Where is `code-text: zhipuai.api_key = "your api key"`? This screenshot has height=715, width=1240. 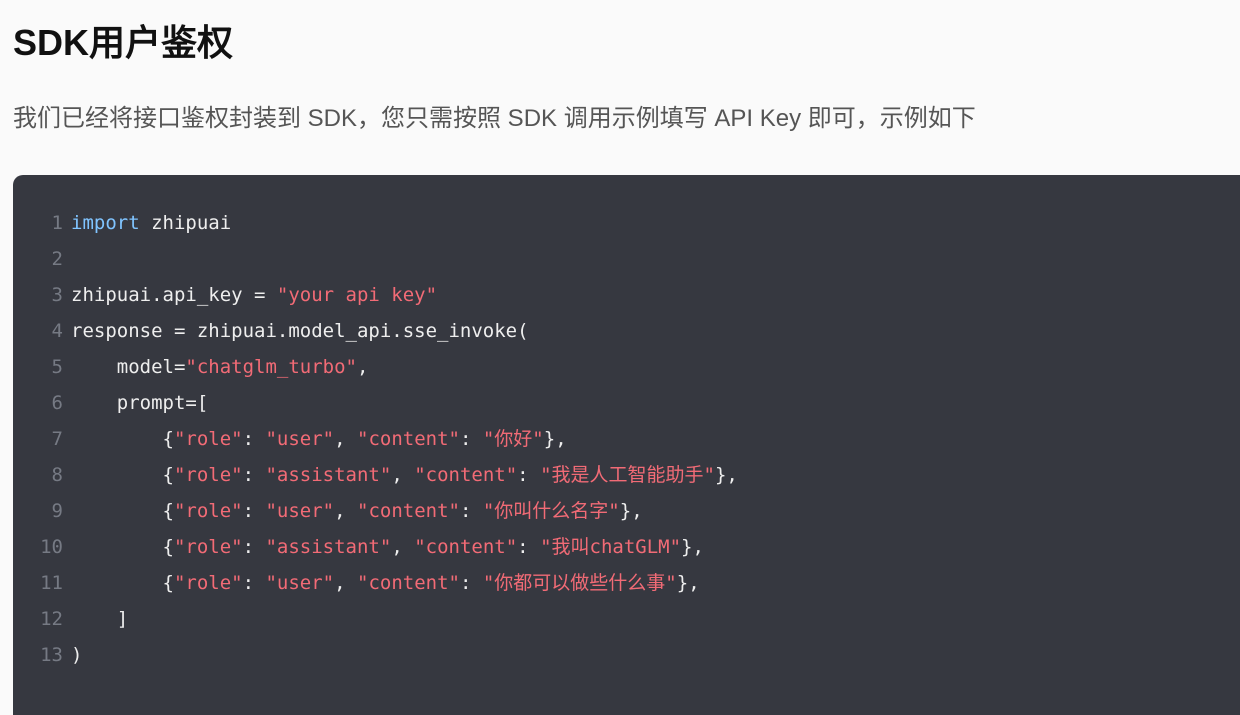 code-text: zhipuai.api_key = "your api key" is located at coordinates (254, 295).